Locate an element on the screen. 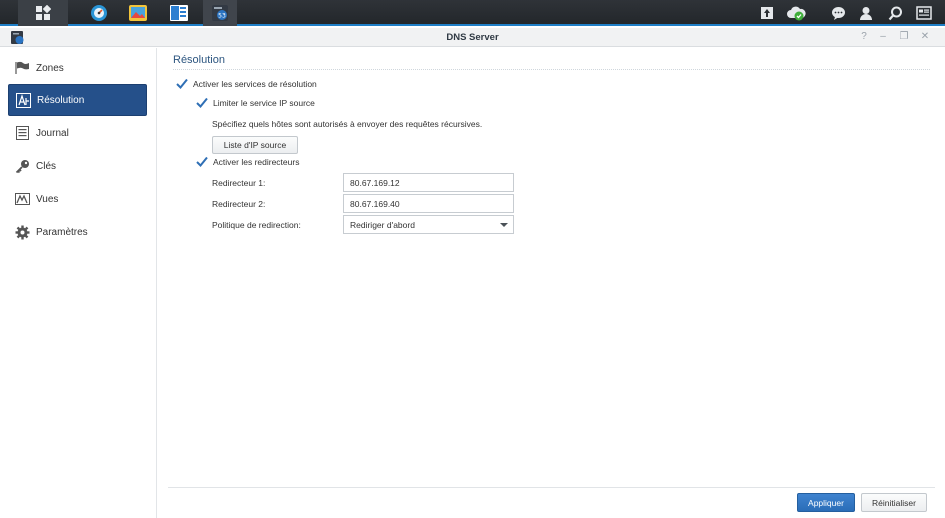 This screenshot has height=518, width=945. user-icon is located at coordinates (866, 13).